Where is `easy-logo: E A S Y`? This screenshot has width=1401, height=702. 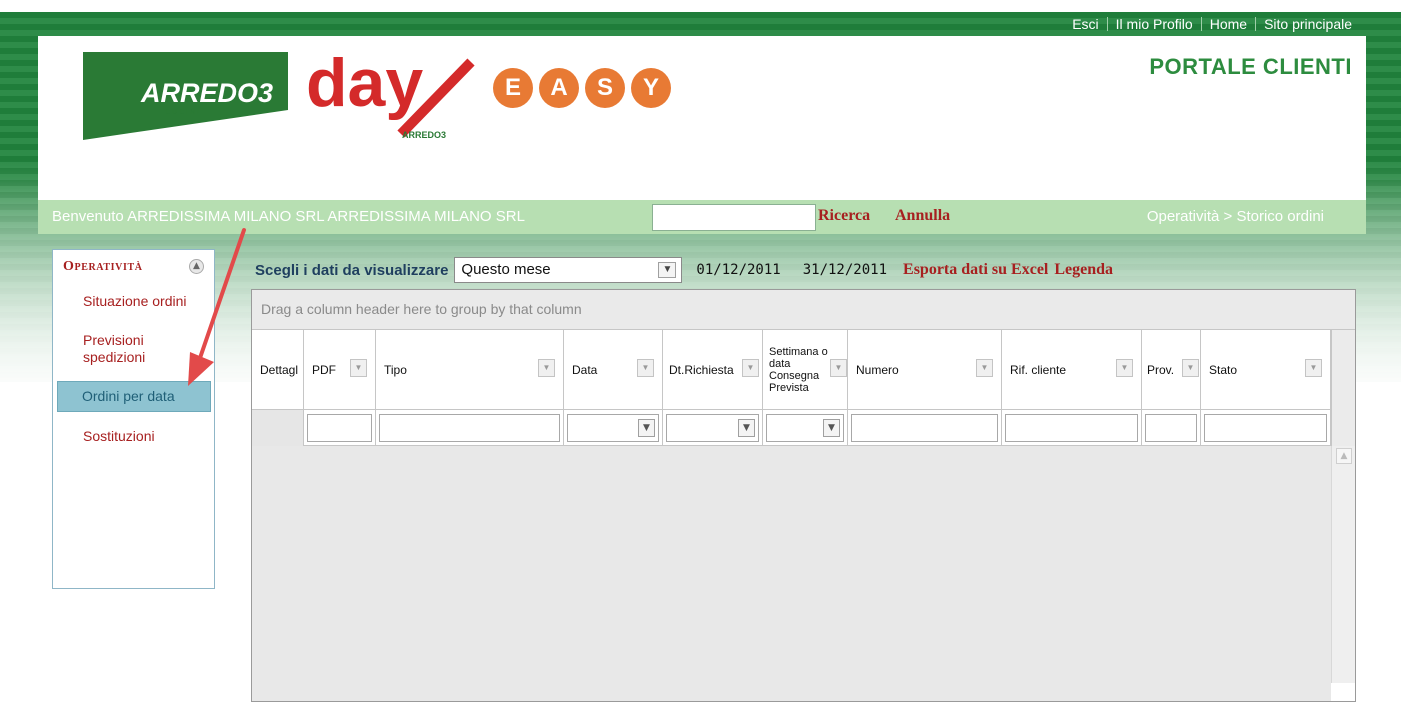 easy-logo: E A S Y is located at coordinates (583, 93).